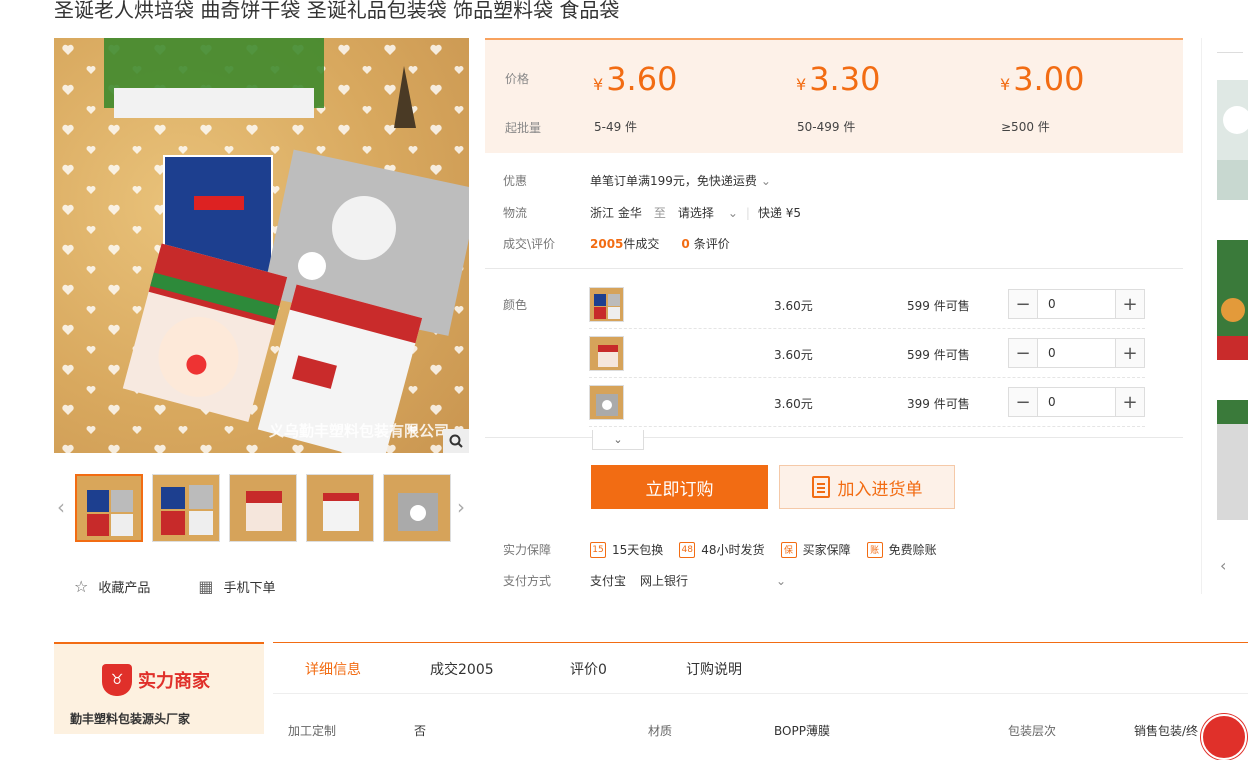 This screenshot has width=1248, height=760. What do you see at coordinates (660, 731) in the screenshot?
I see `attr-material-label: 材质` at bounding box center [660, 731].